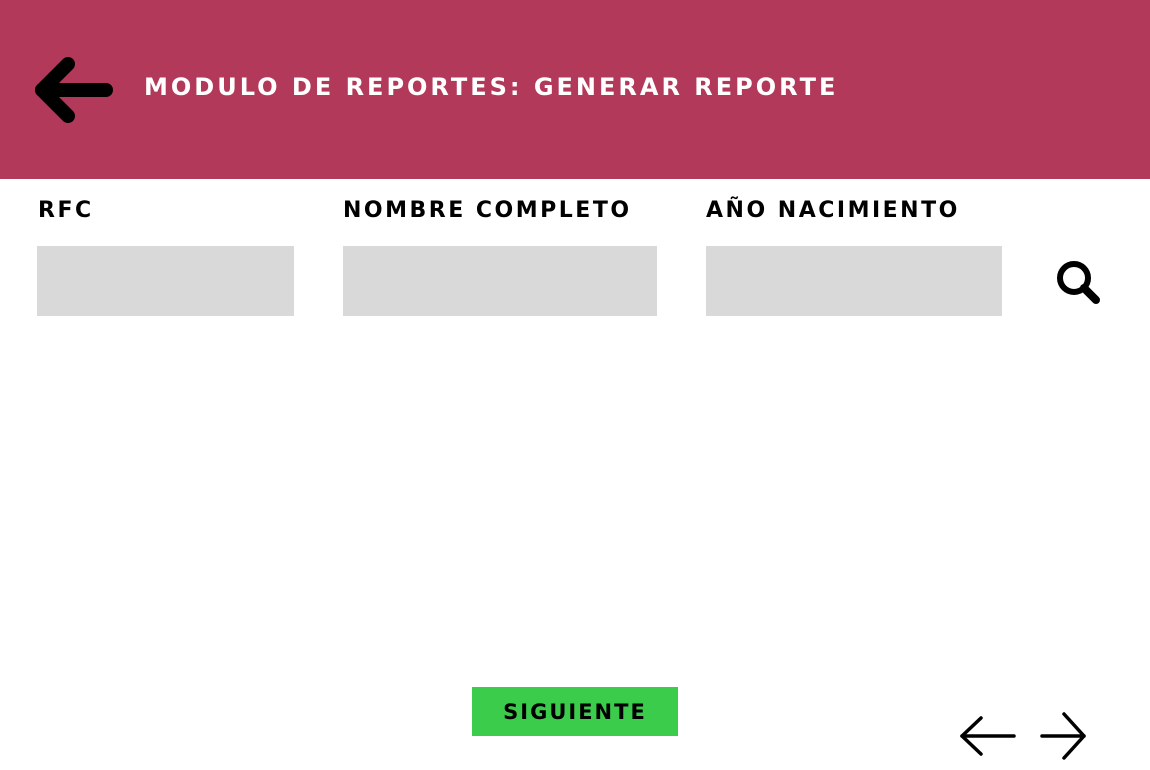  I want to click on rfc-input, so click(165, 281).